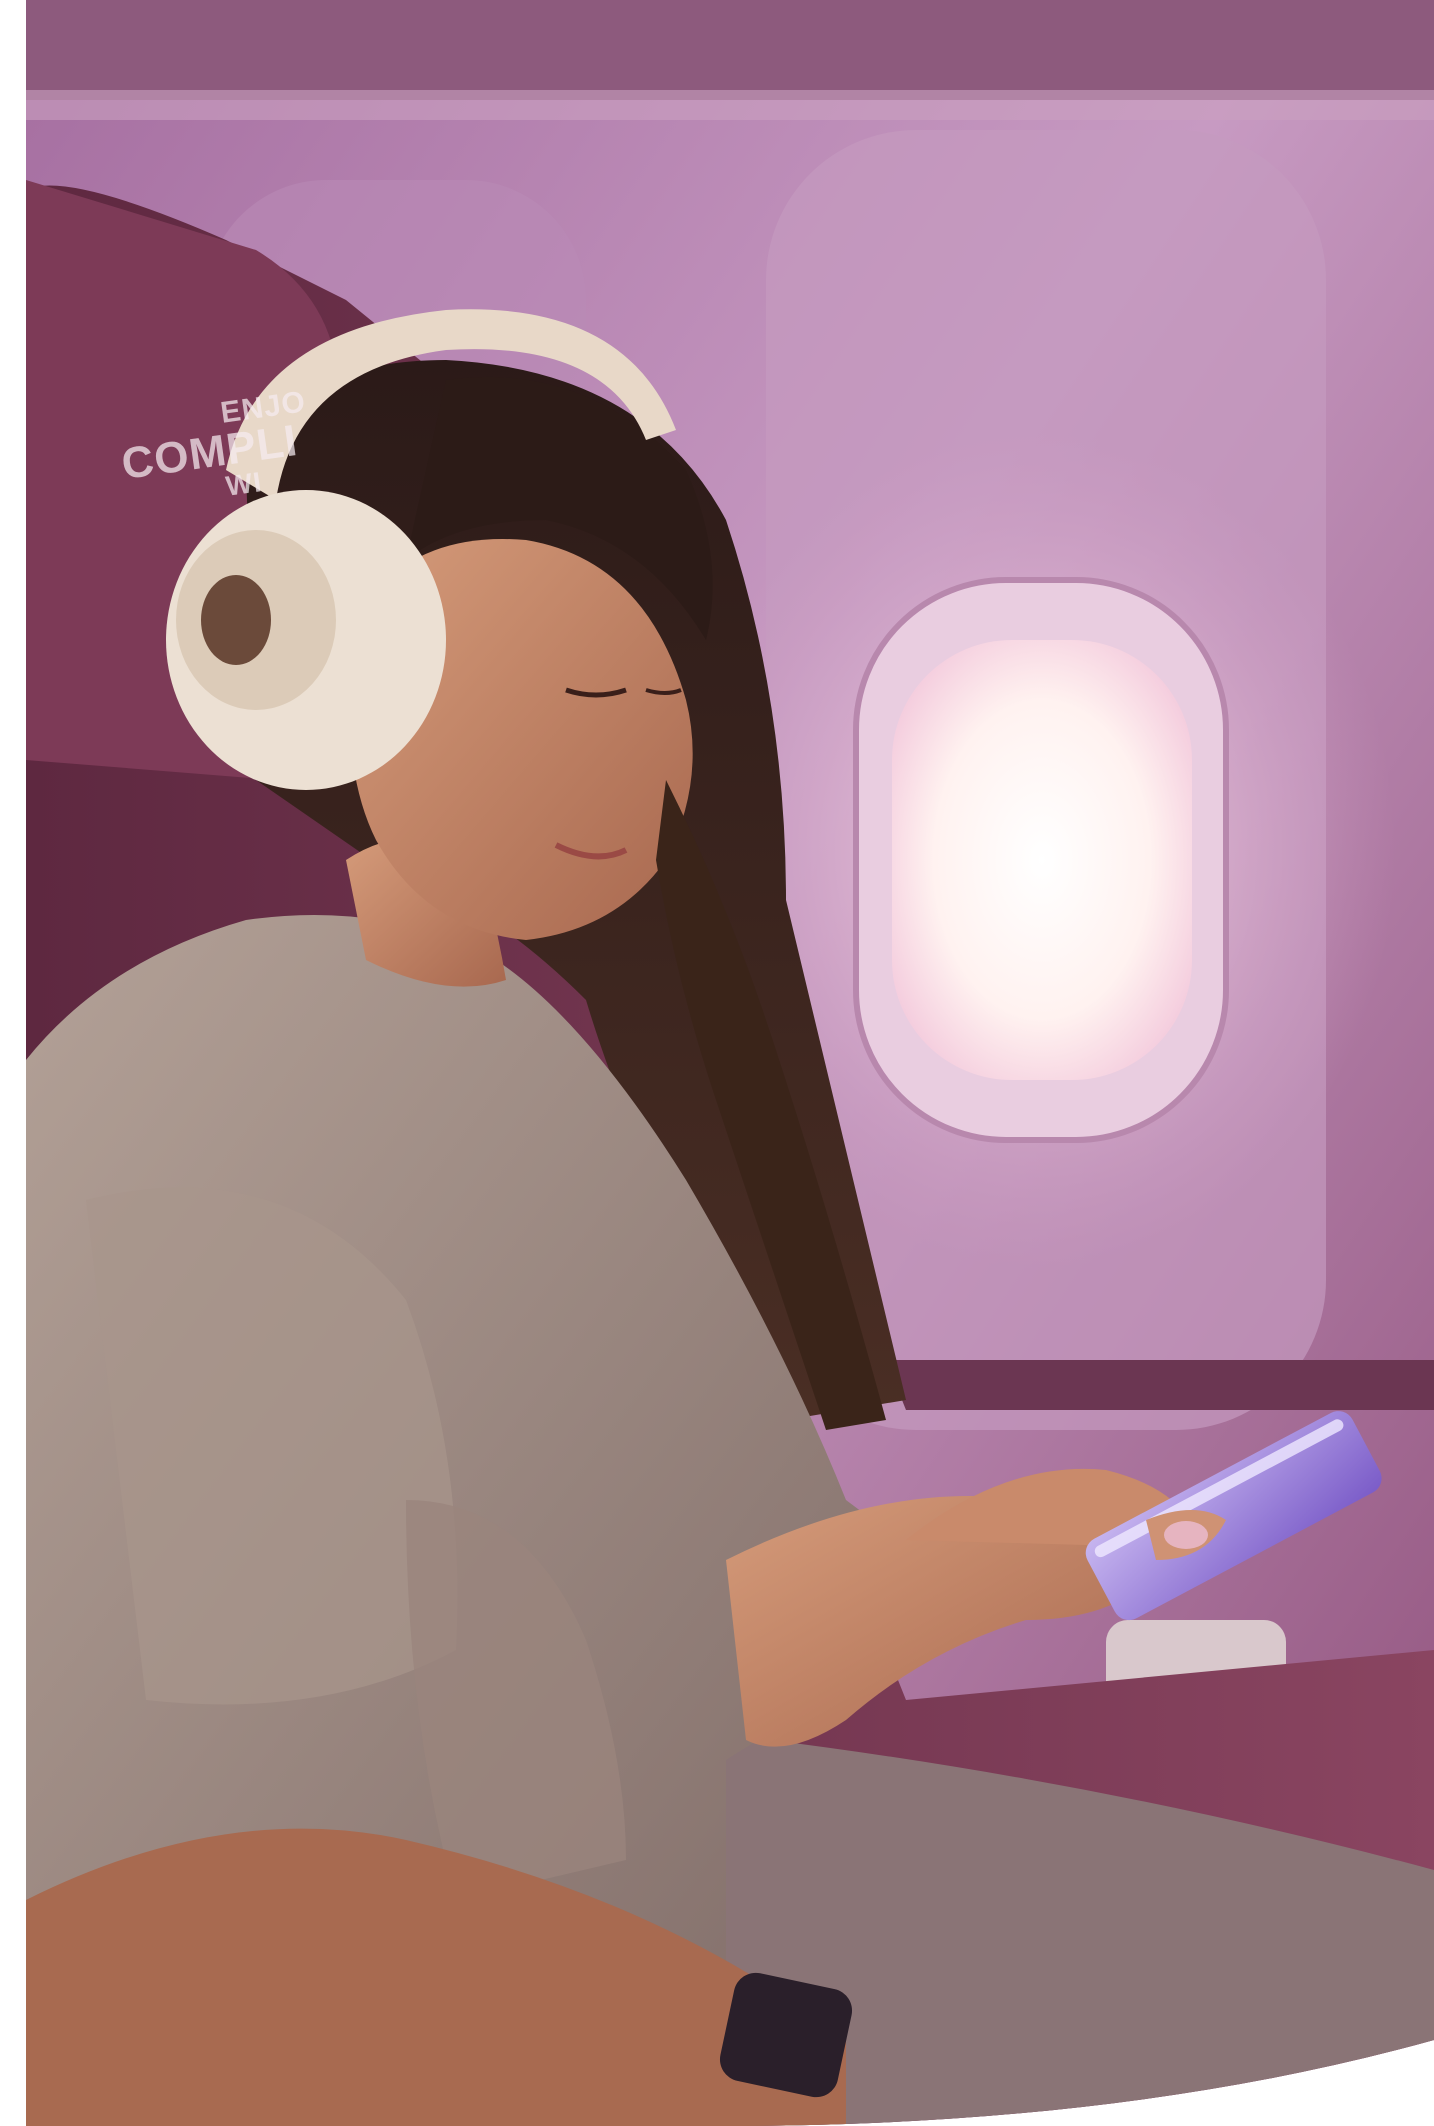  Describe the element at coordinates (1042, 860) in the screenshot. I see `airplane-window` at that location.